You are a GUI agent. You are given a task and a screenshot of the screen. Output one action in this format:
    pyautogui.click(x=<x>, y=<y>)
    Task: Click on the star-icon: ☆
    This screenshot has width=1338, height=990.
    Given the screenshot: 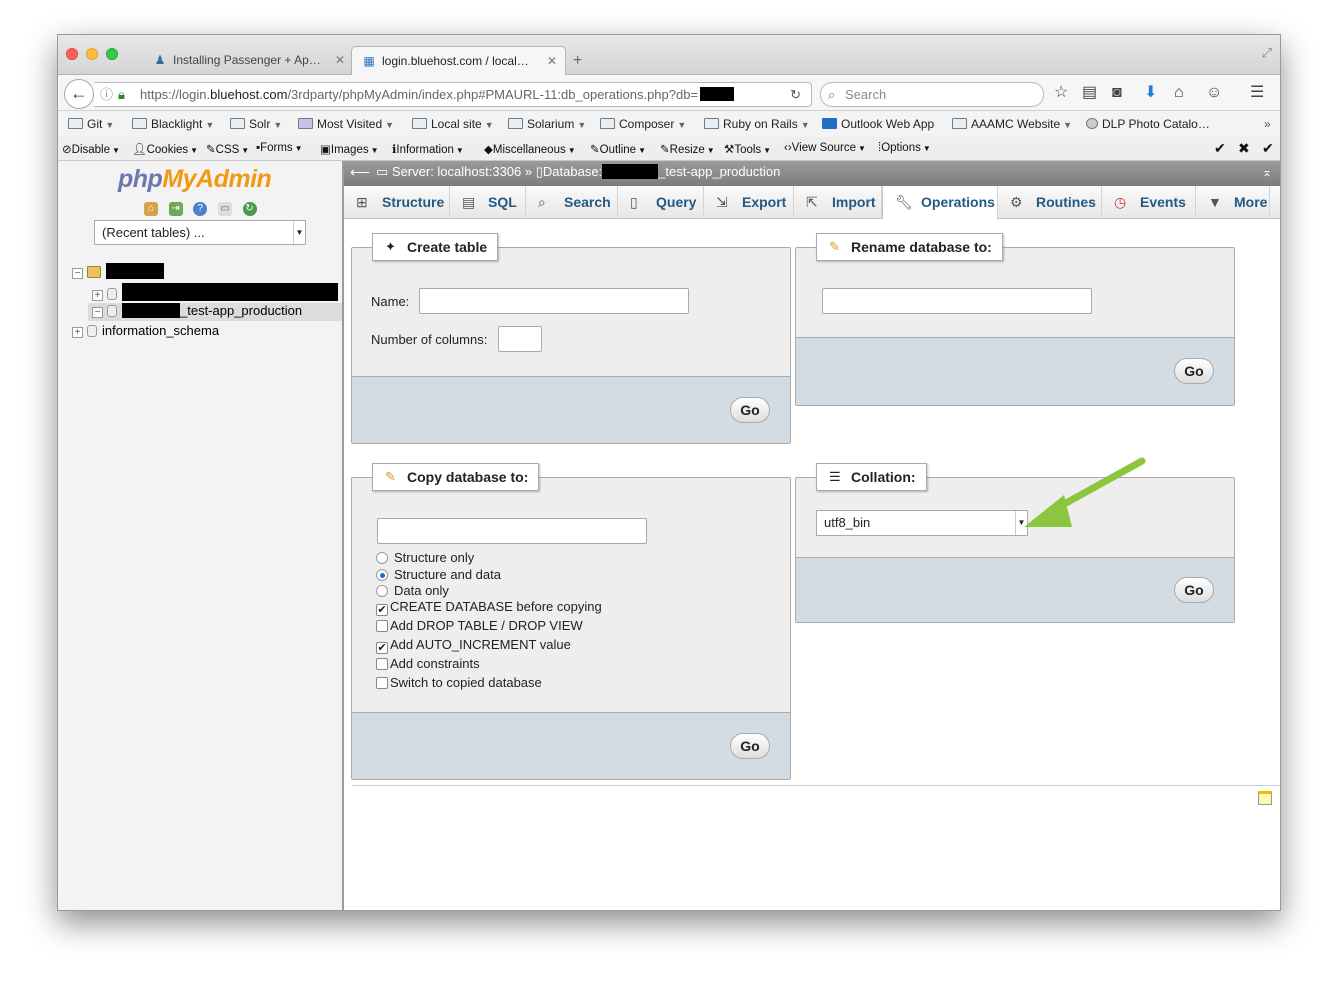 What is the action you would take?
    pyautogui.click(x=1061, y=93)
    